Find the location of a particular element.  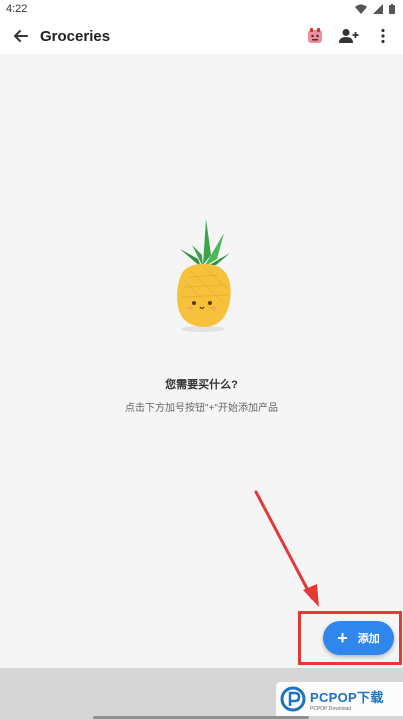

watermark-text: PCPOP下载 PCPOP Download is located at coordinates (347, 699).